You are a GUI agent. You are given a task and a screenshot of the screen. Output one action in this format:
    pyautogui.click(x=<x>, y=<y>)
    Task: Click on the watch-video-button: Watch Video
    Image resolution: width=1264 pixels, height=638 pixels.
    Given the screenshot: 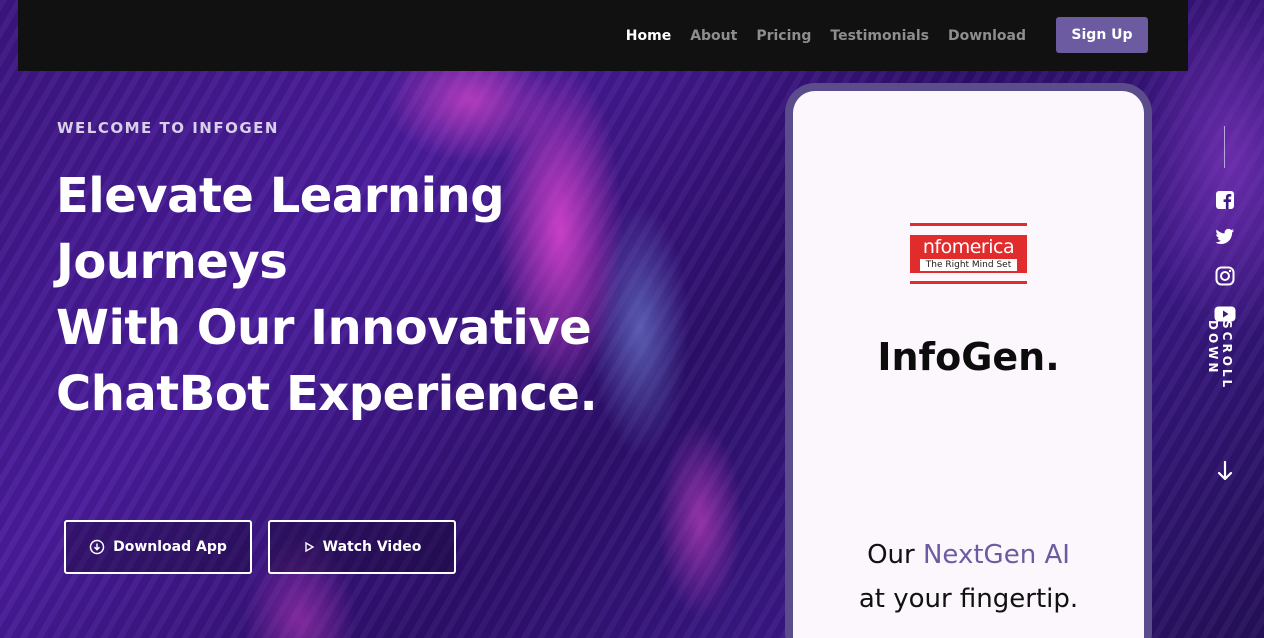 What is the action you would take?
    pyautogui.click(x=362, y=547)
    